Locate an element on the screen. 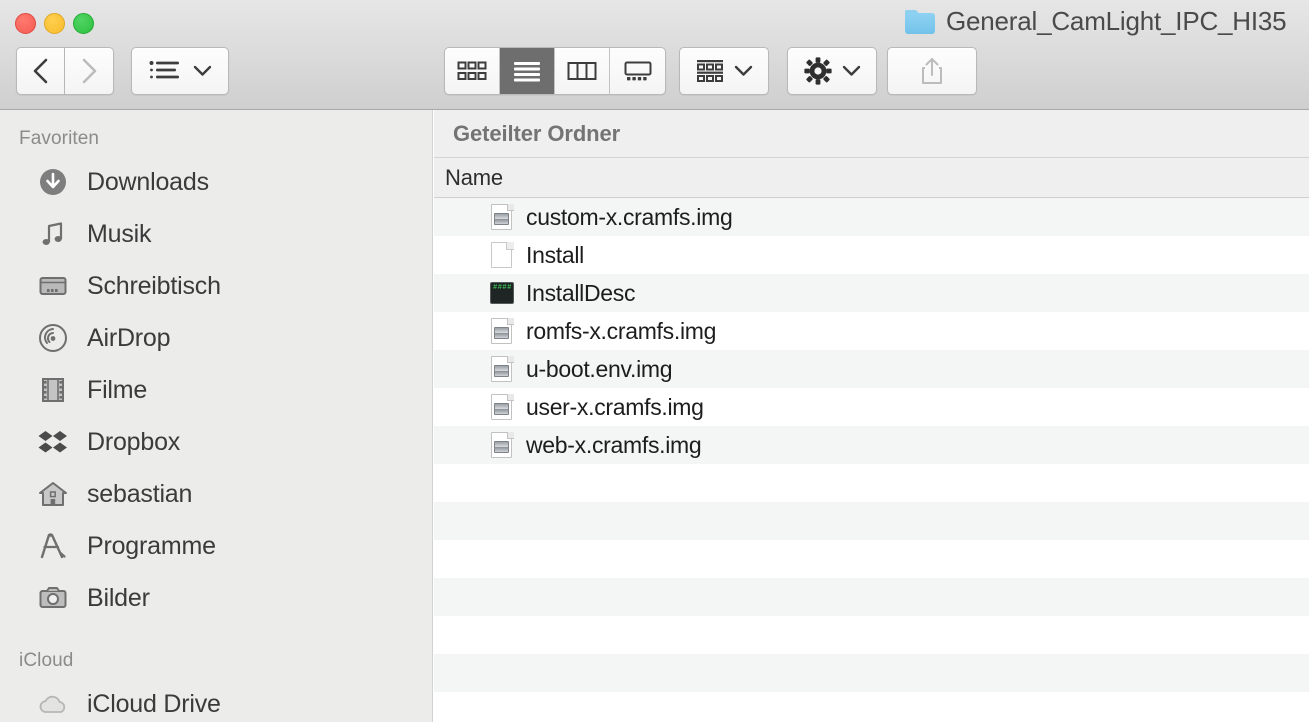 The image size is (1309, 722). traffic-lights is located at coordinates (54, 23).